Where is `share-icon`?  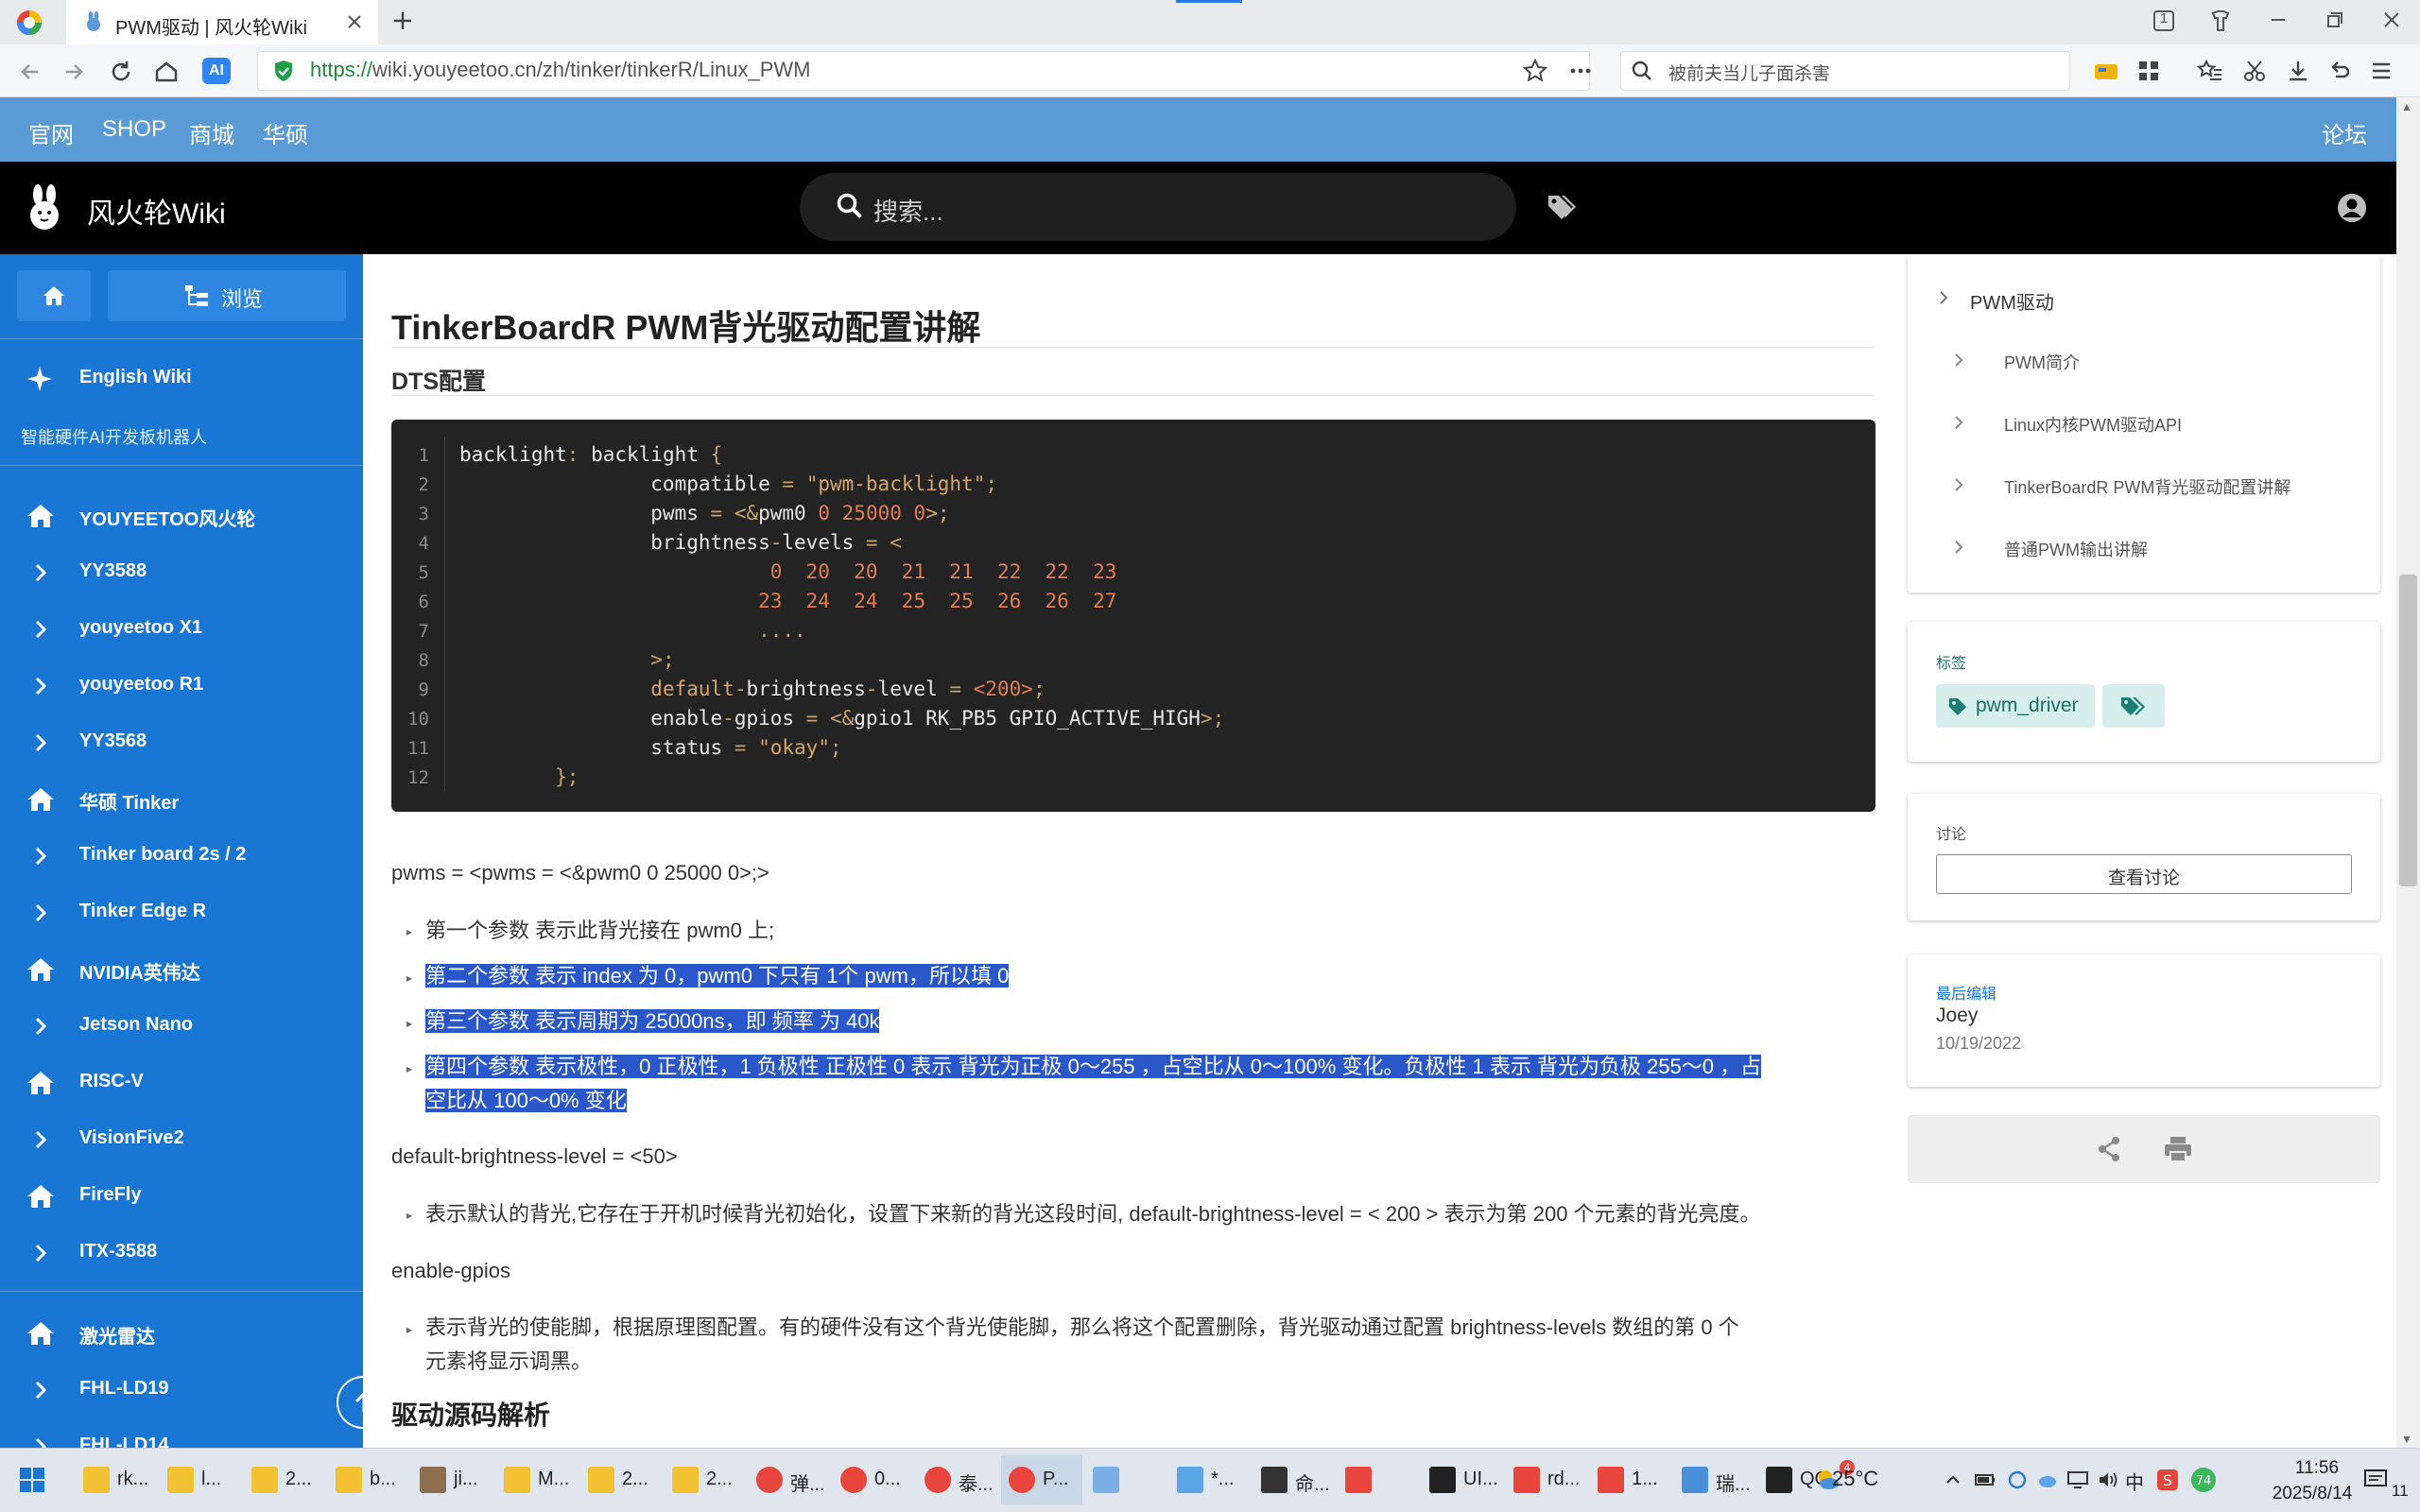
share-icon is located at coordinates (2109, 1149).